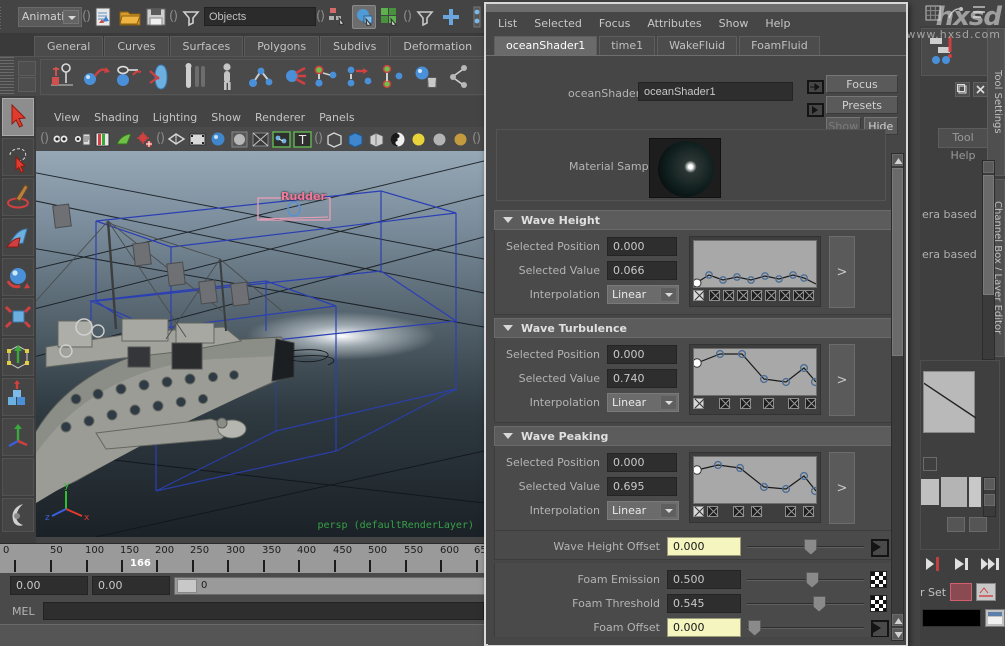 Image resolution: width=1005 pixels, height=646 pixels. What do you see at coordinates (704, 546) in the screenshot?
I see `wave-height-offset-field: 0.000` at bounding box center [704, 546].